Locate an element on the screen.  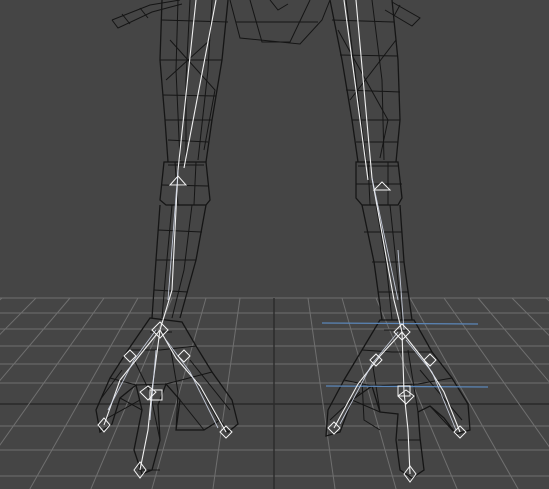
selection-gizmo-lines is located at coordinates (405, 355).